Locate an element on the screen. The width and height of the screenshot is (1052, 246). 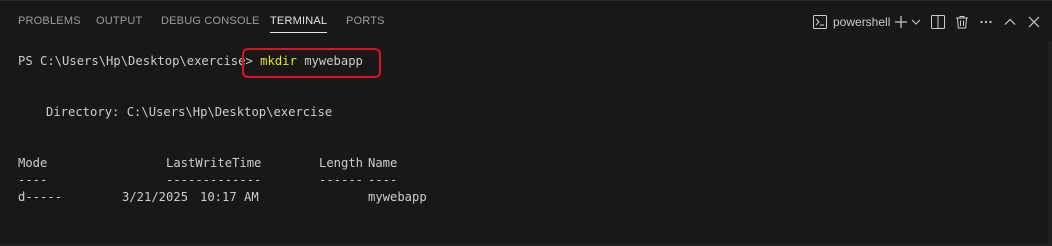
tab-terminal: TERMINAL is located at coordinates (299, 21).